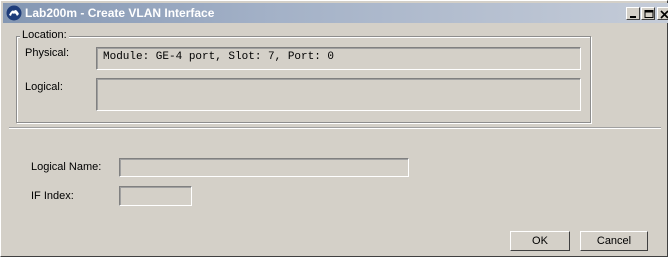  What do you see at coordinates (338, 94) in the screenshot?
I see `logical-field` at bounding box center [338, 94].